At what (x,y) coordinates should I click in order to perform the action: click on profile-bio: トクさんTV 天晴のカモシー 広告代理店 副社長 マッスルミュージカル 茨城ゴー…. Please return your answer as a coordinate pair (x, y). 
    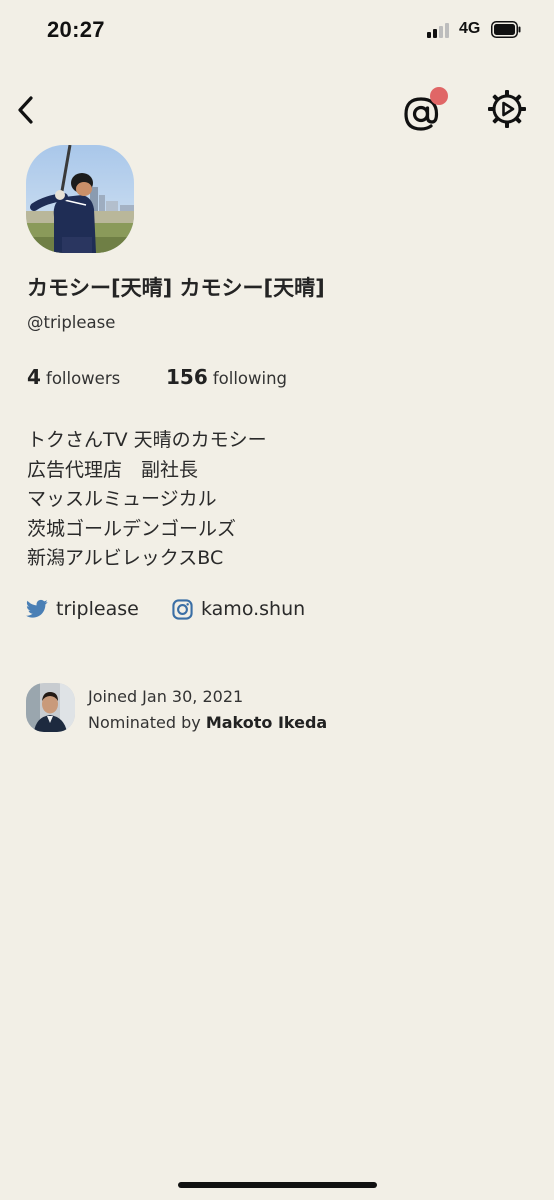
    Looking at the image, I should click on (147, 500).